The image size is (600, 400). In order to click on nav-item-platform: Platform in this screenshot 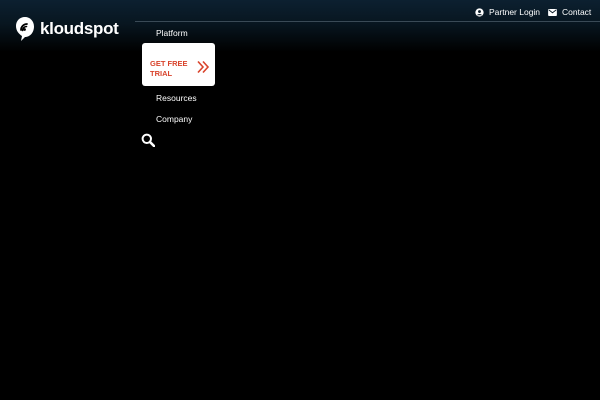, I will do `click(172, 33)`.